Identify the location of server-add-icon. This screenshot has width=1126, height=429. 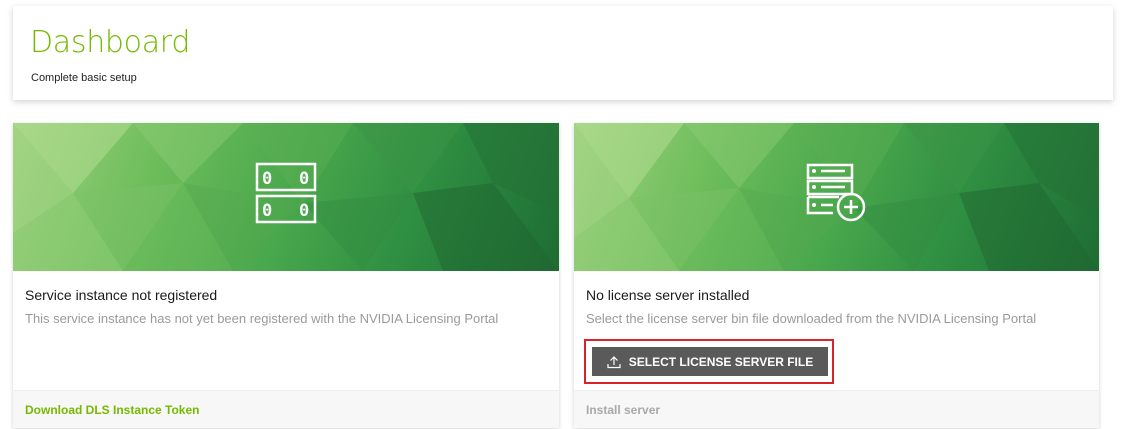
(837, 195).